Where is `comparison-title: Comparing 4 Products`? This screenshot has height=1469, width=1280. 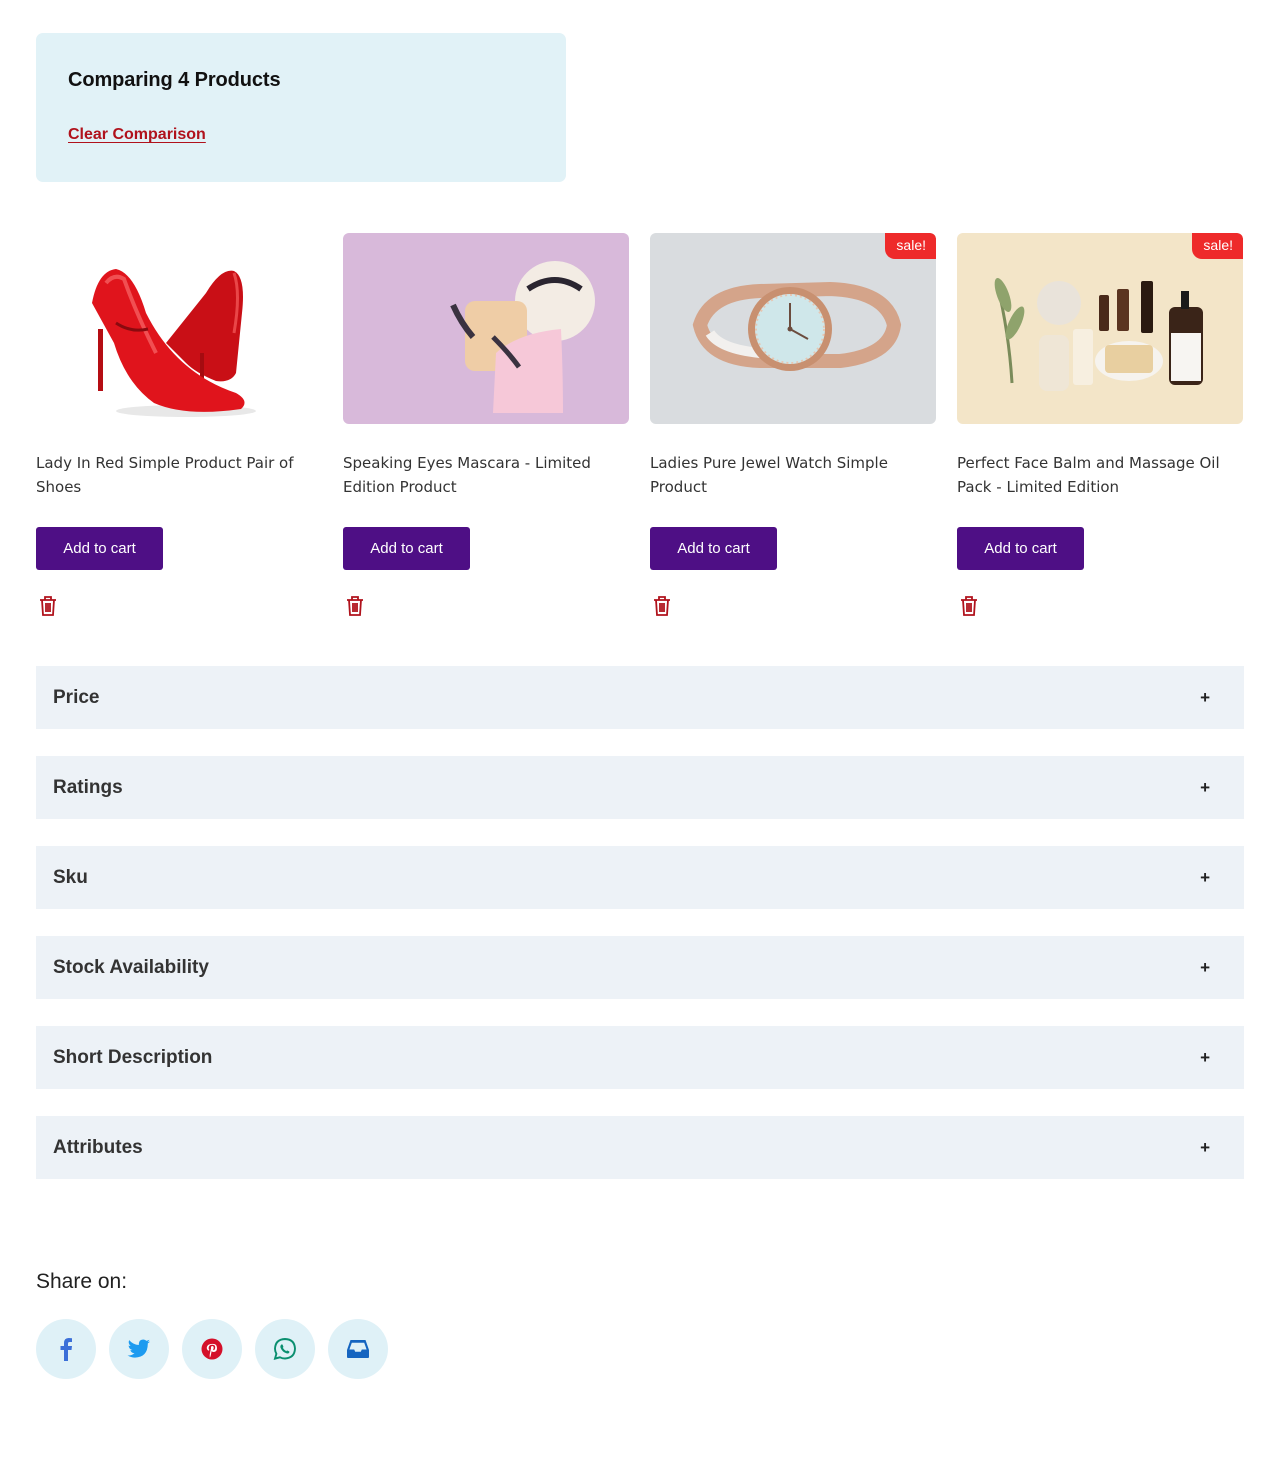 comparison-title: Comparing 4 Products is located at coordinates (174, 80).